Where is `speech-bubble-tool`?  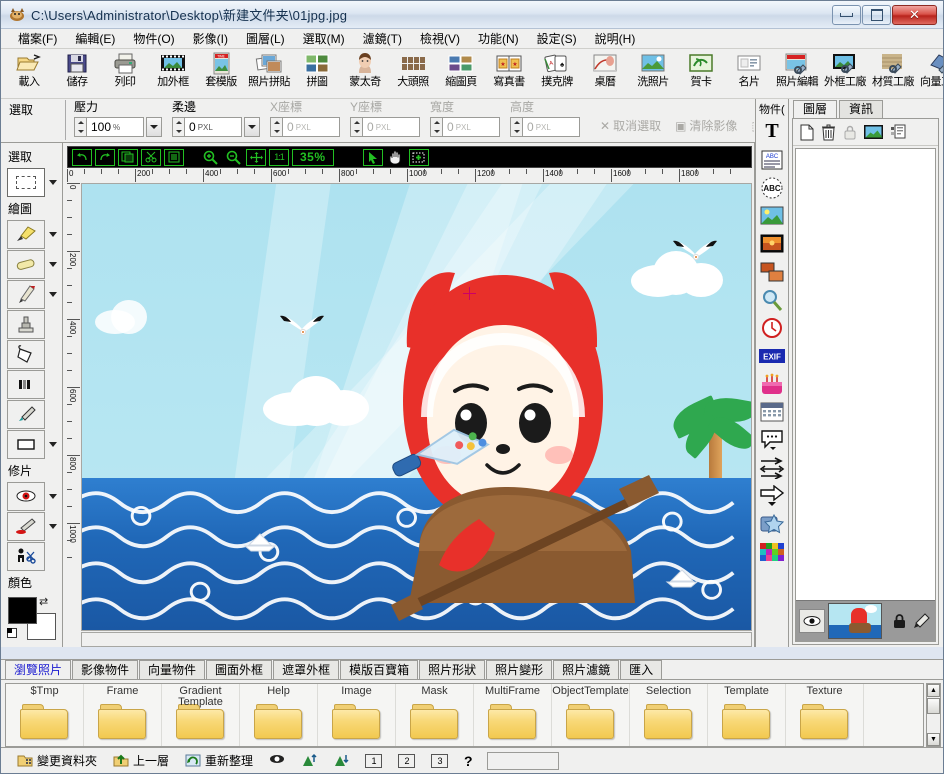 speech-bubble-tool is located at coordinates (772, 439).